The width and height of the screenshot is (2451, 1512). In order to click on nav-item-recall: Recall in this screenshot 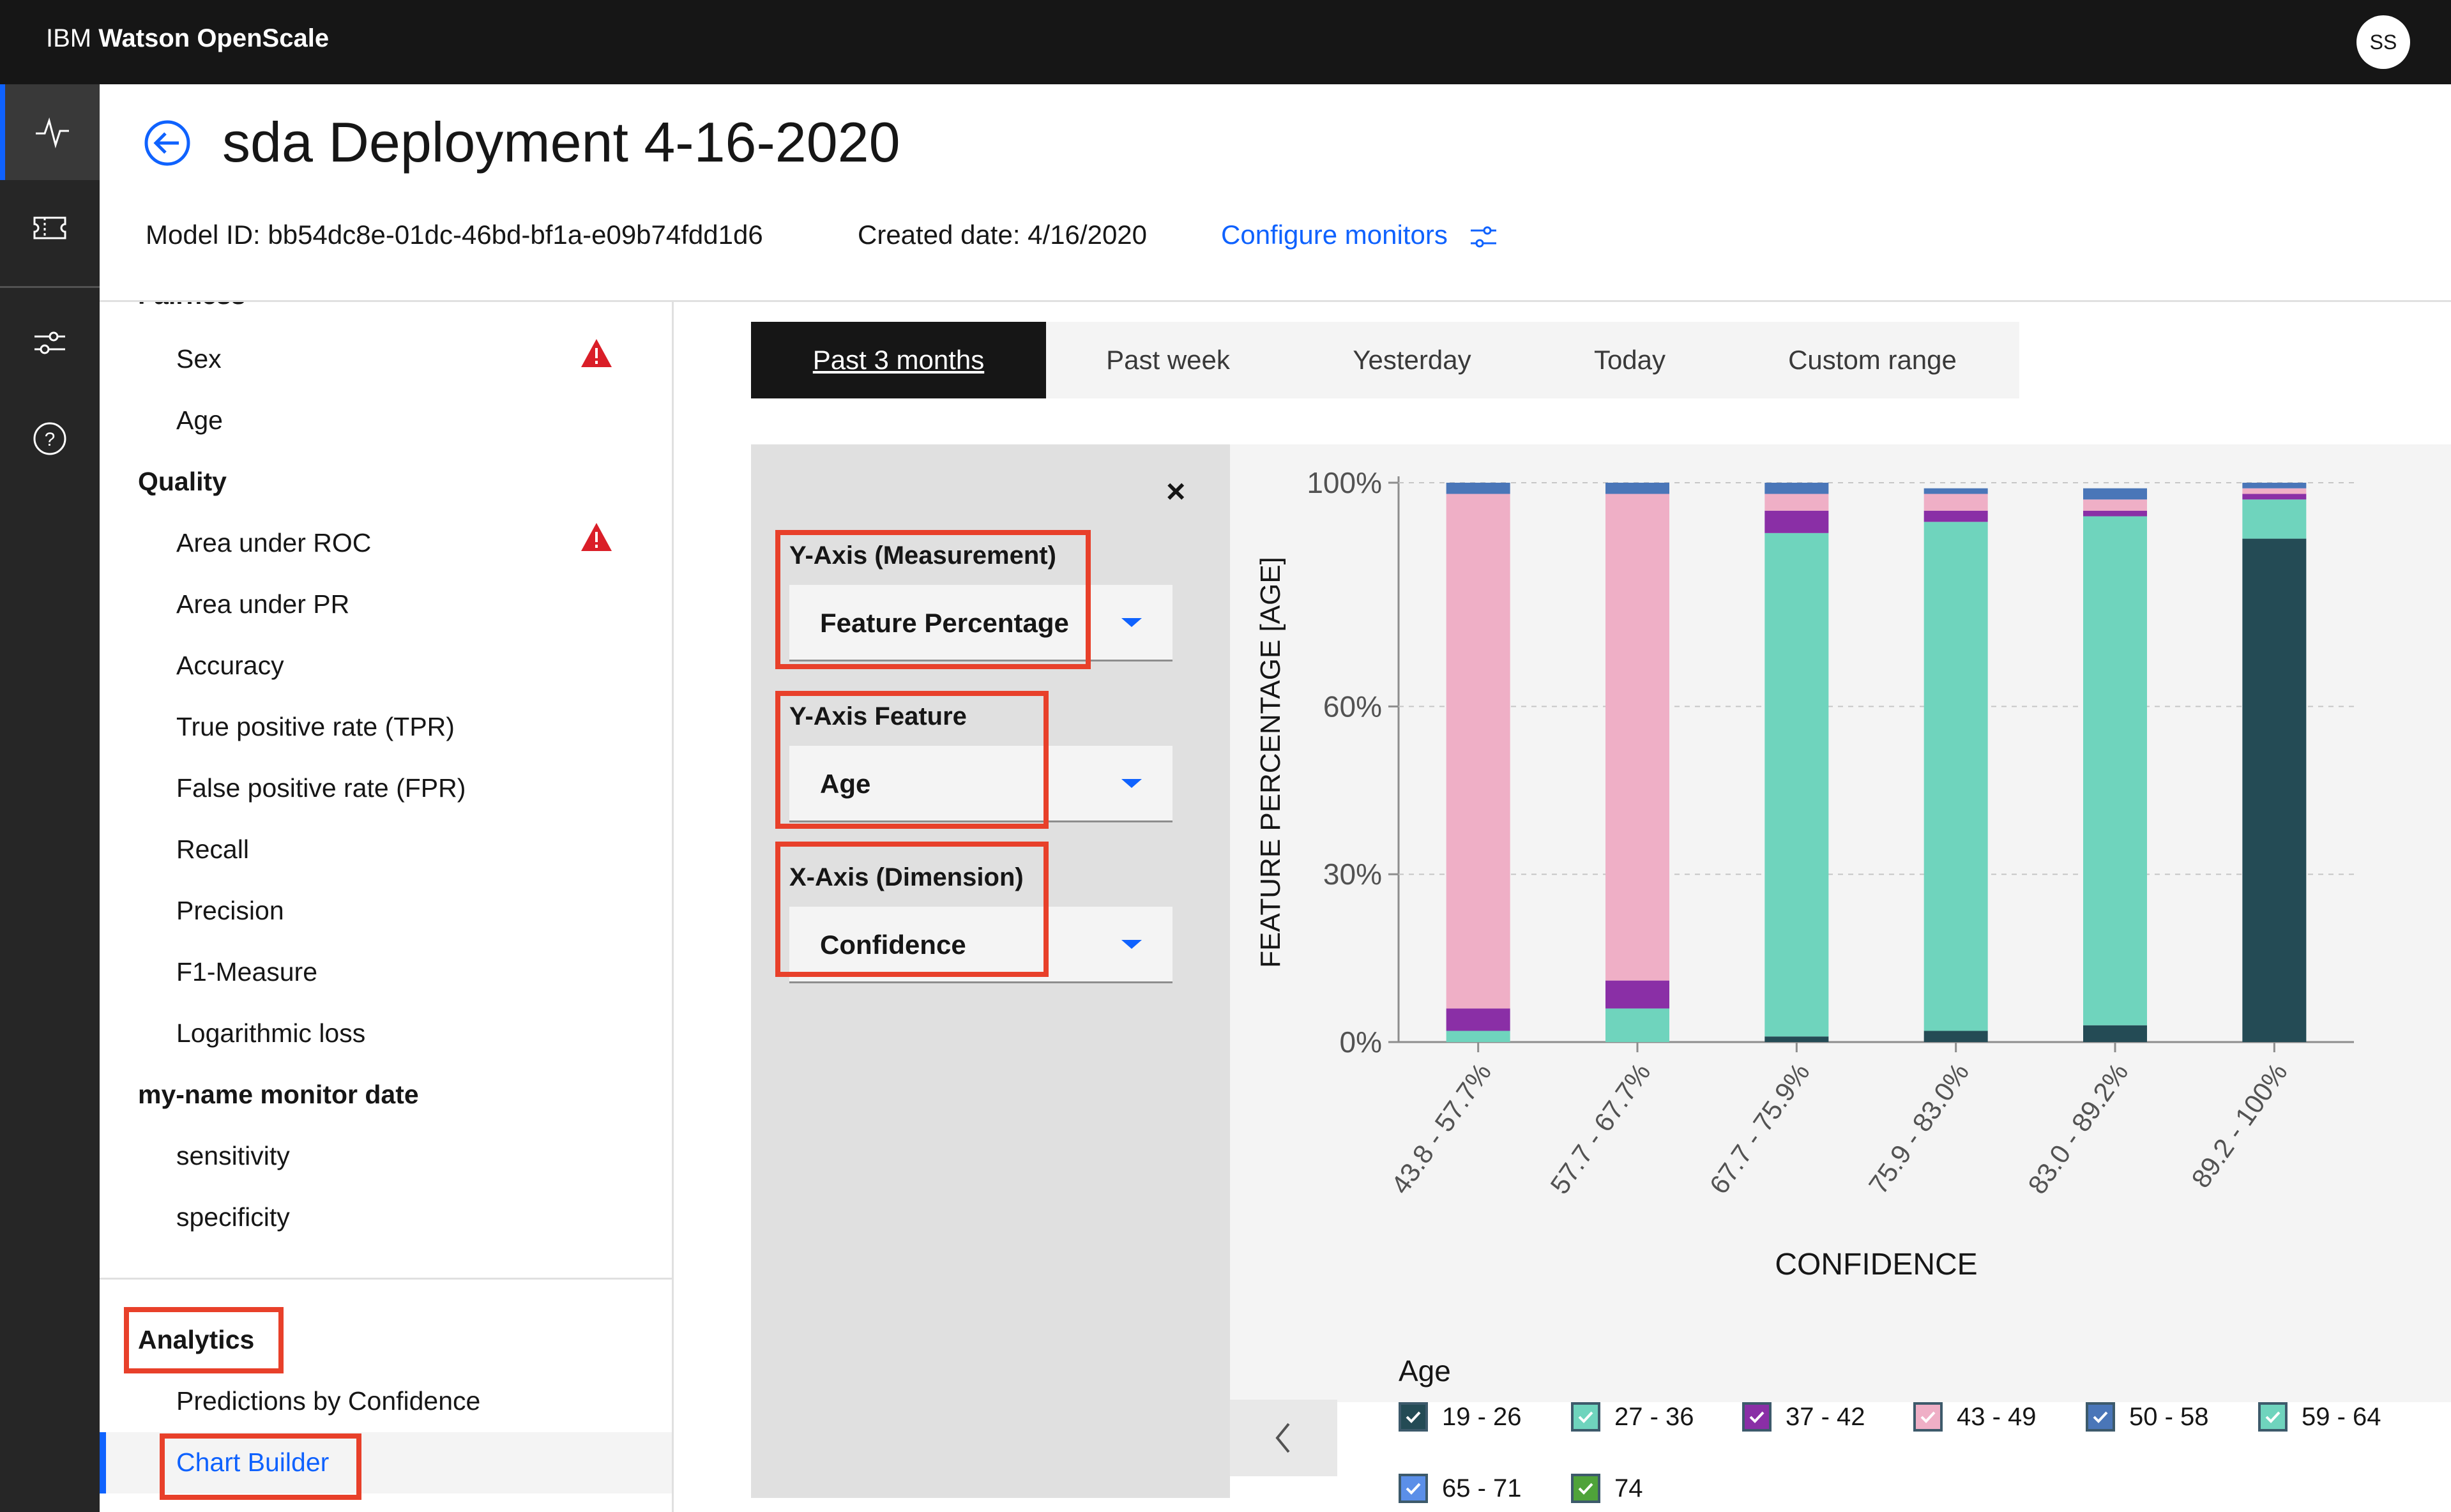, I will do `click(212, 850)`.